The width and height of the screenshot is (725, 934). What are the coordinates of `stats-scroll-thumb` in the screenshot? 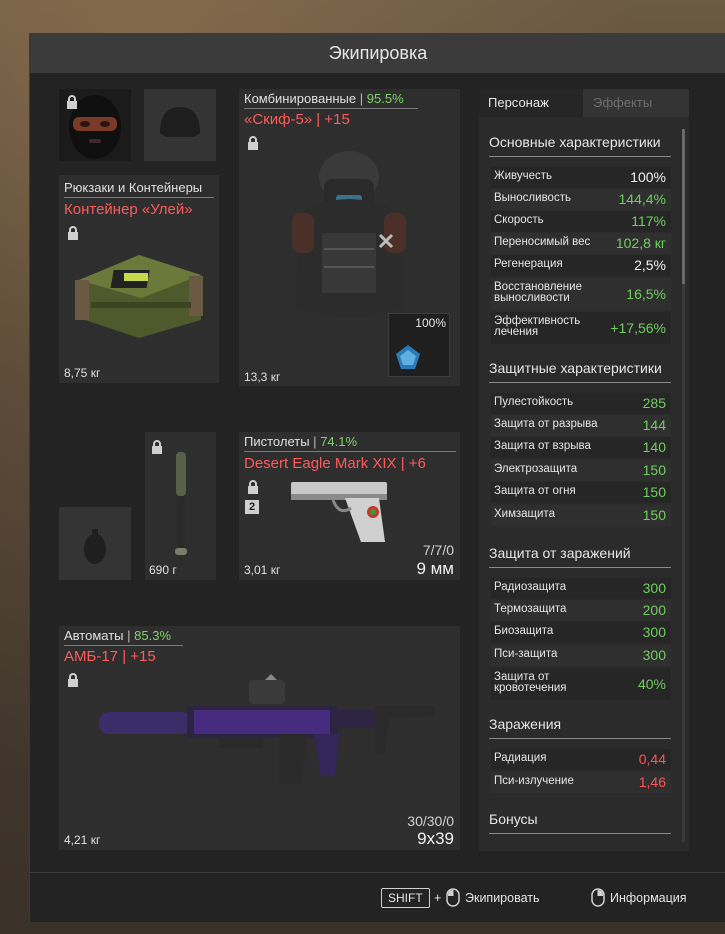 It's located at (683, 206).